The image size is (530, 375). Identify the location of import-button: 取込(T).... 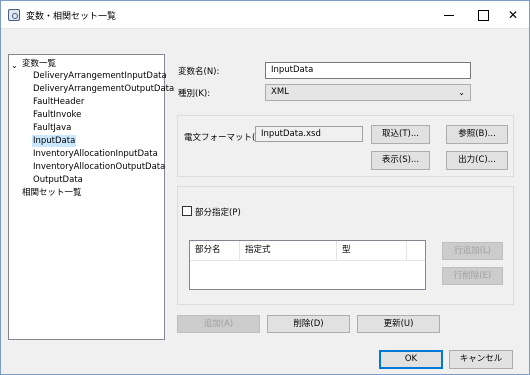
(400, 134).